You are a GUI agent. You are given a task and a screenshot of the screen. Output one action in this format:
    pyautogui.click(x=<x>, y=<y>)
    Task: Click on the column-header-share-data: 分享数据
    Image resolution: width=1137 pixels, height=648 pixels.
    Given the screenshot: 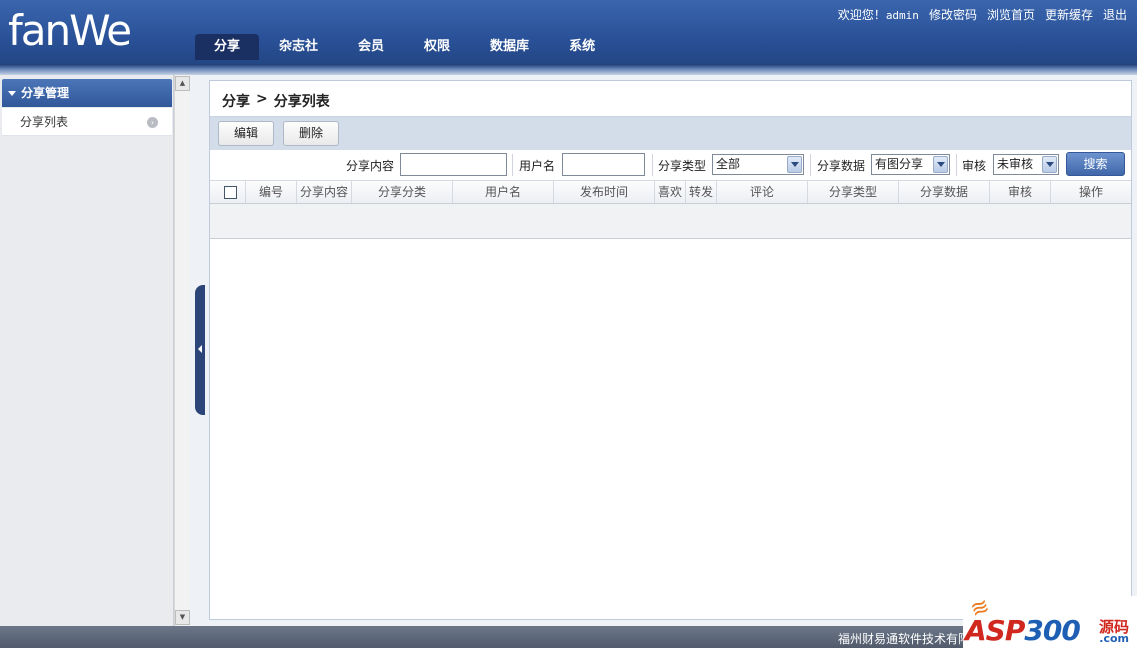 What is the action you would take?
    pyautogui.click(x=944, y=192)
    